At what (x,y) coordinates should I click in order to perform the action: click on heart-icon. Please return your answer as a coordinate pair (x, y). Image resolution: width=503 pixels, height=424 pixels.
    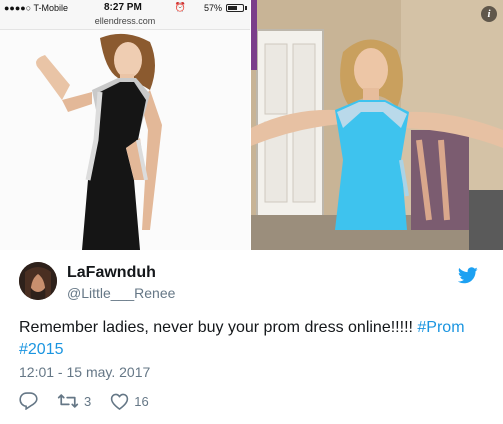
    Looking at the image, I should click on (120, 401).